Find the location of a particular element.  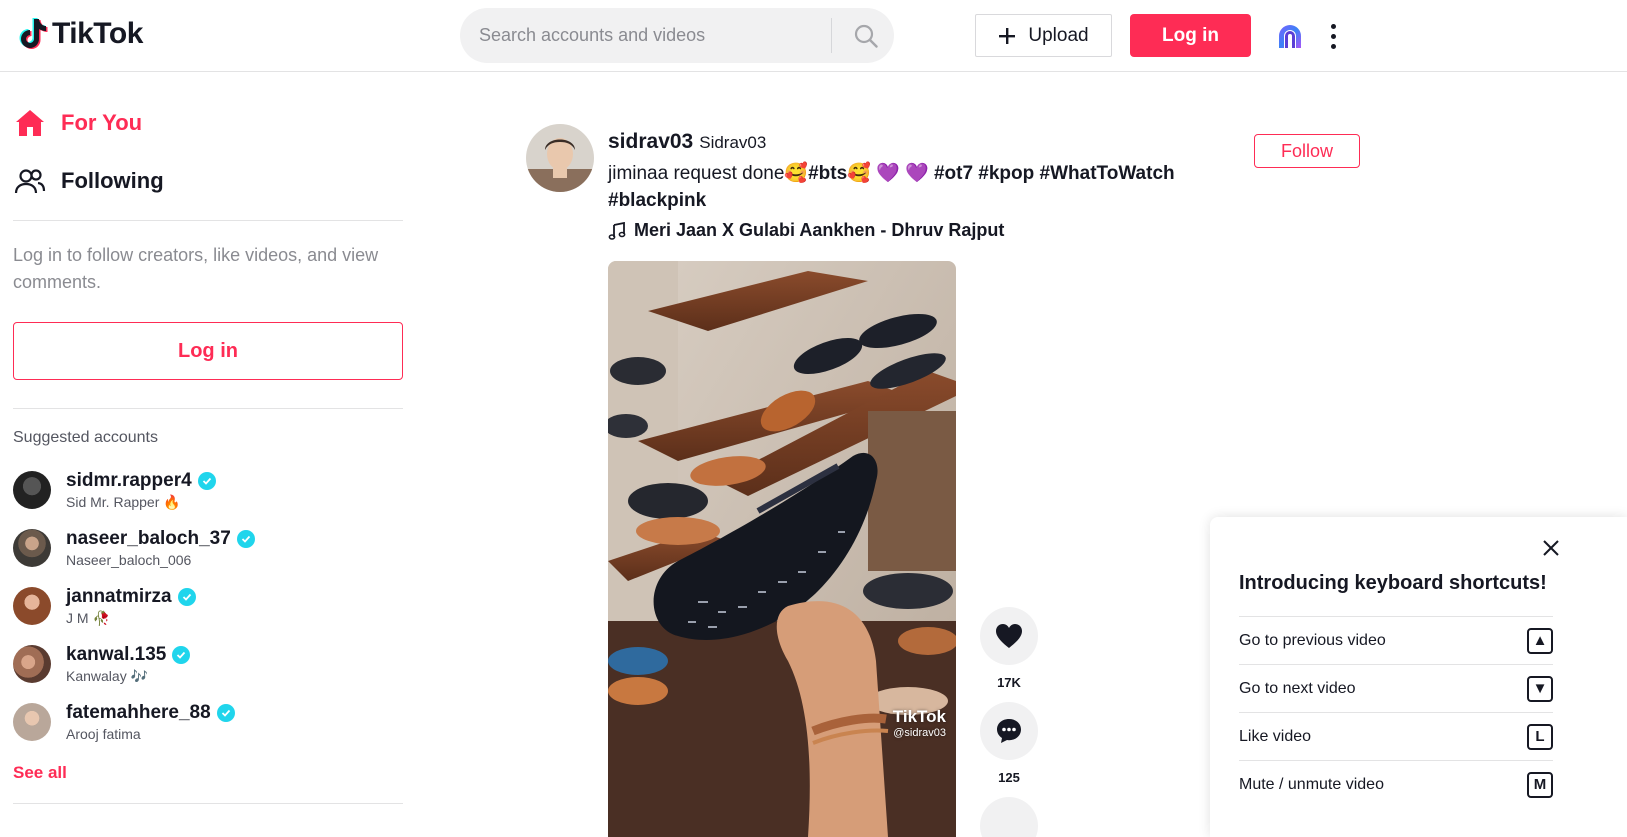

tiktok-note-icon is located at coordinates (33, 33).